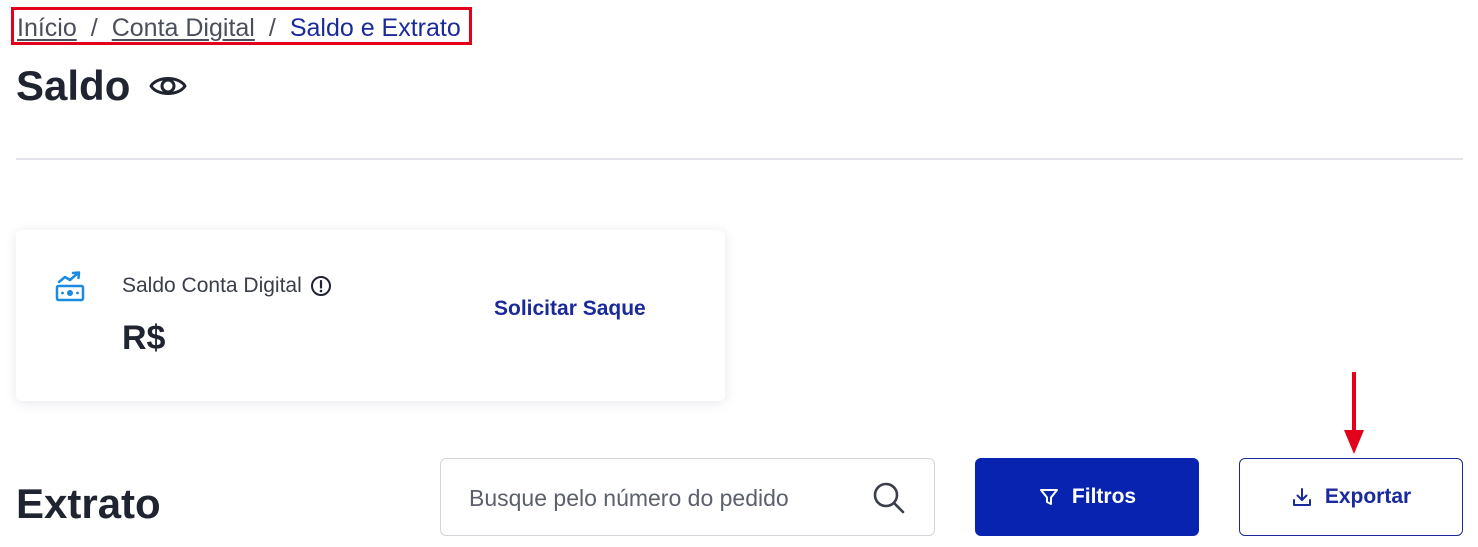  What do you see at coordinates (1104, 496) in the screenshot?
I see `filters-label: Filtros` at bounding box center [1104, 496].